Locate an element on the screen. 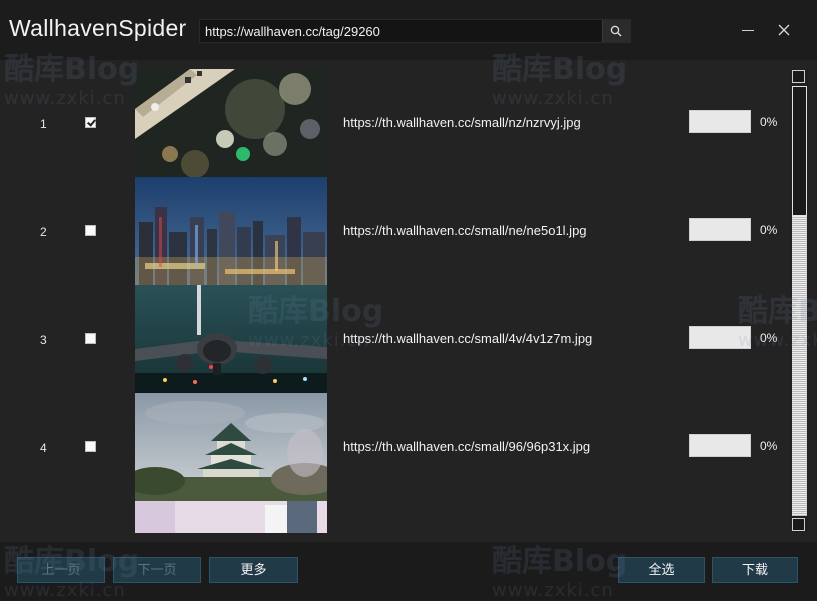 The image size is (817, 601). search-icon is located at coordinates (616, 31).